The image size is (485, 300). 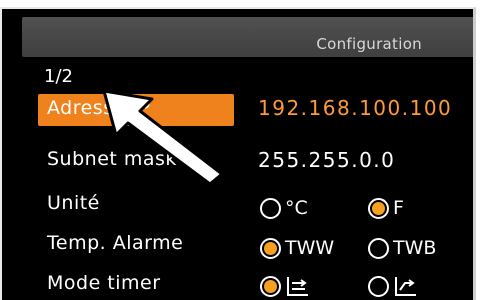 I want to click on unit-fahrenheit-label: F, so click(x=398, y=208).